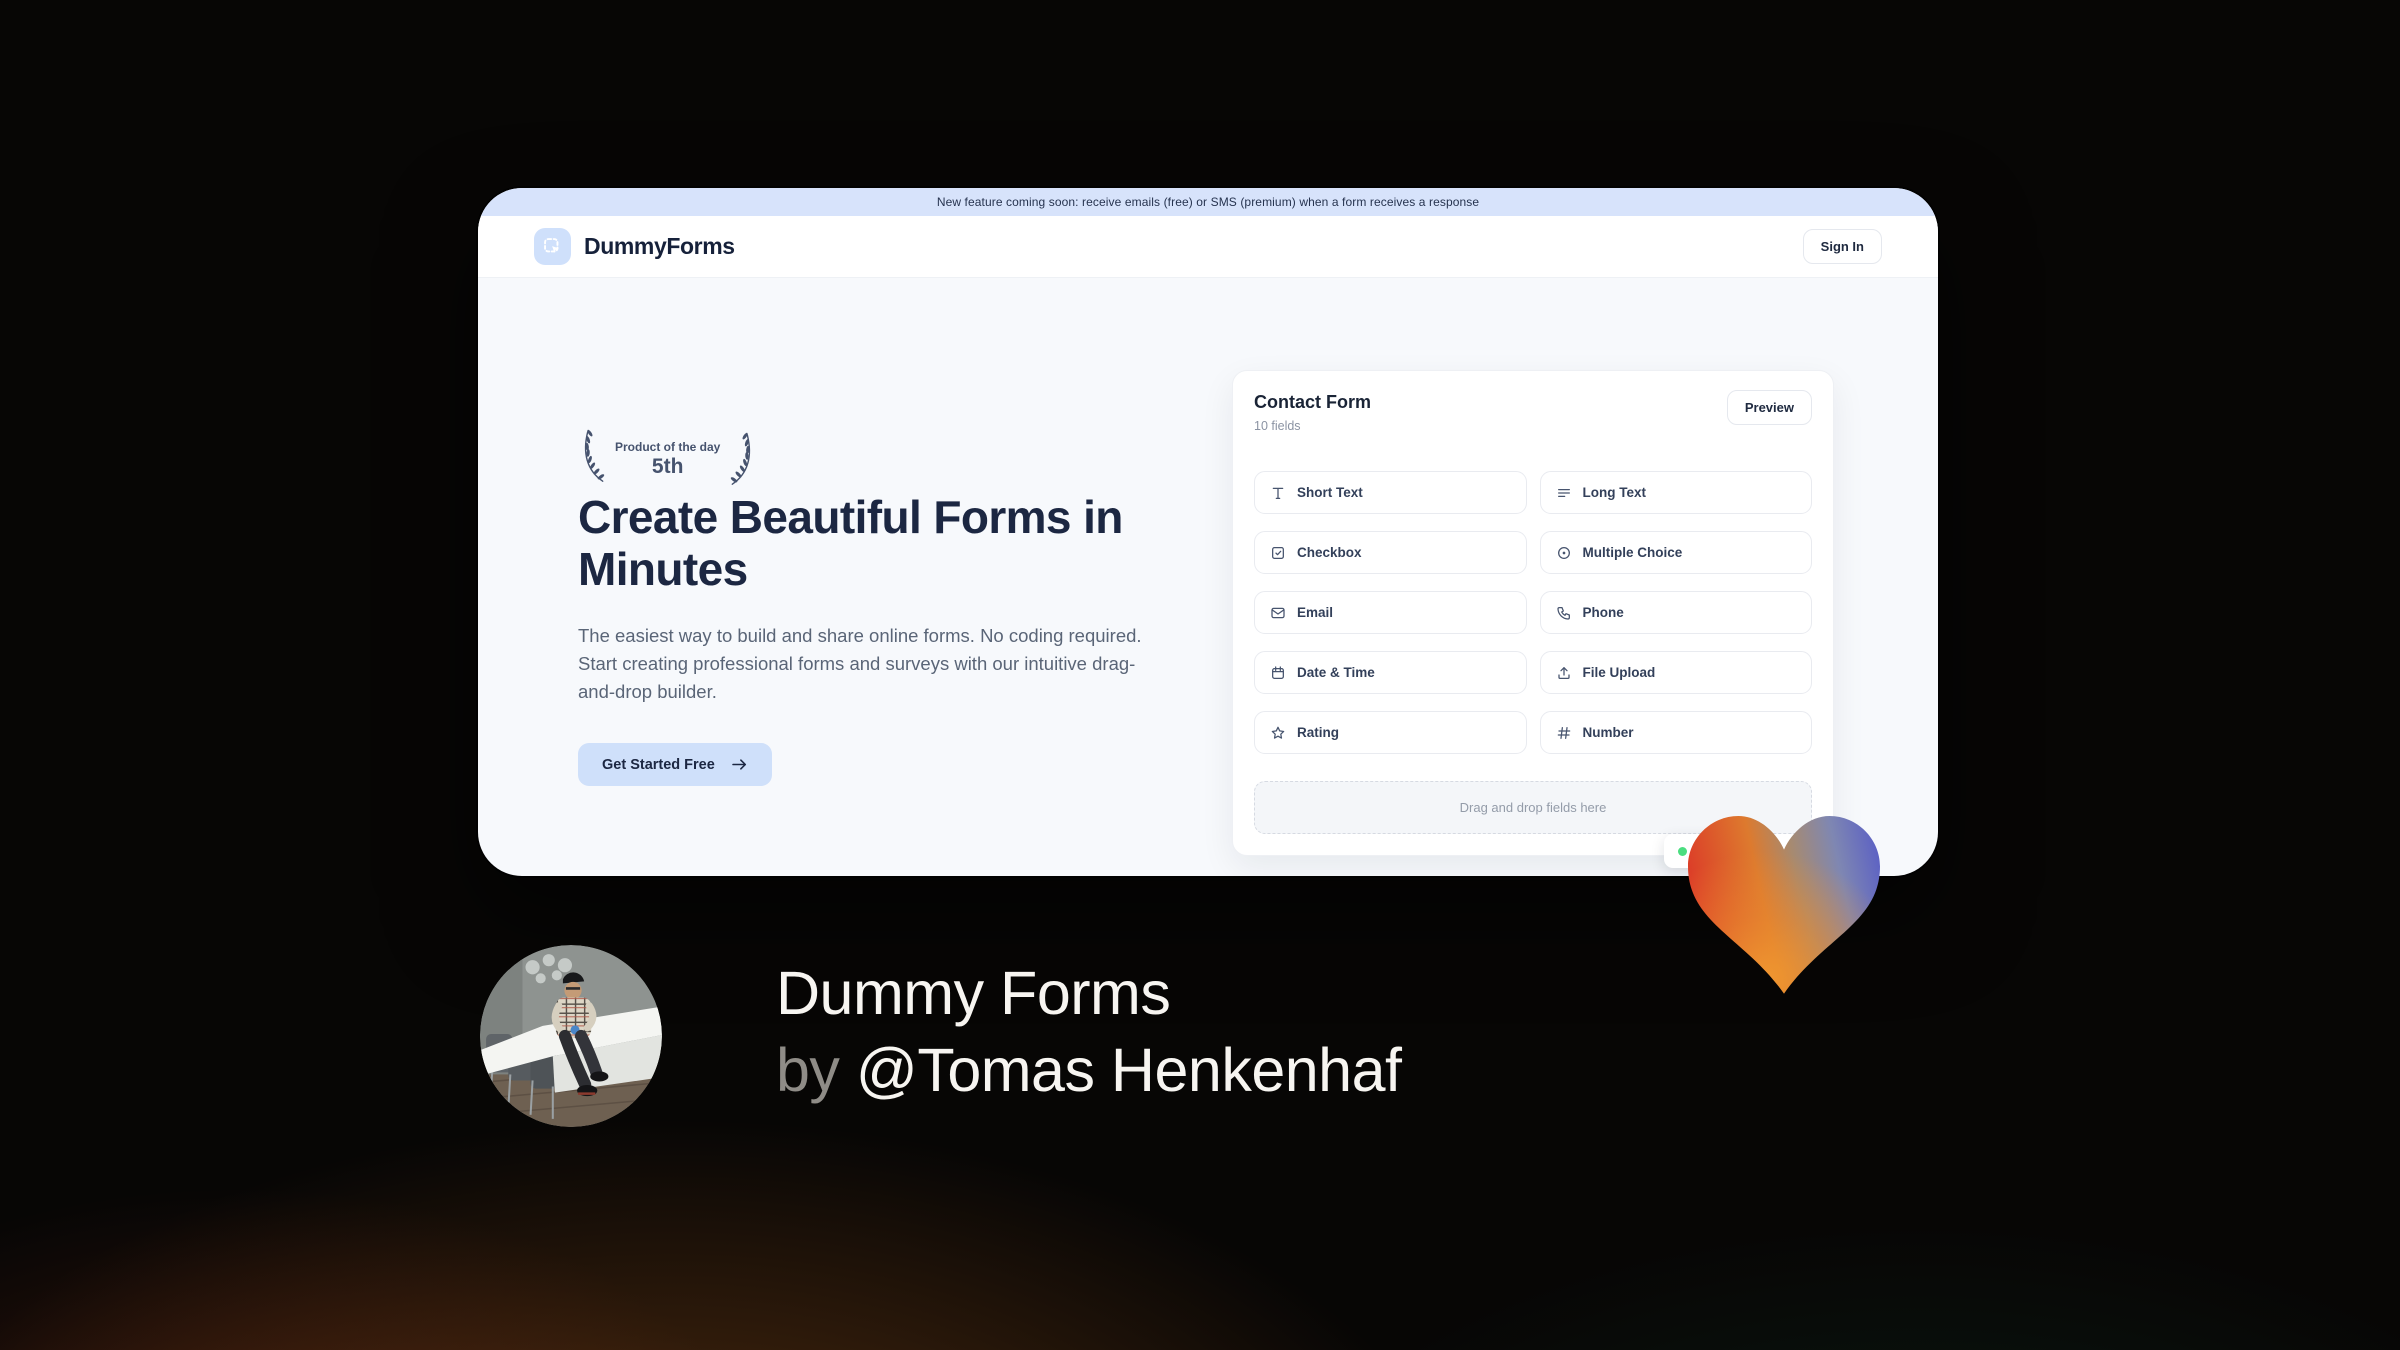  I want to click on field-label: Email, so click(1315, 612).